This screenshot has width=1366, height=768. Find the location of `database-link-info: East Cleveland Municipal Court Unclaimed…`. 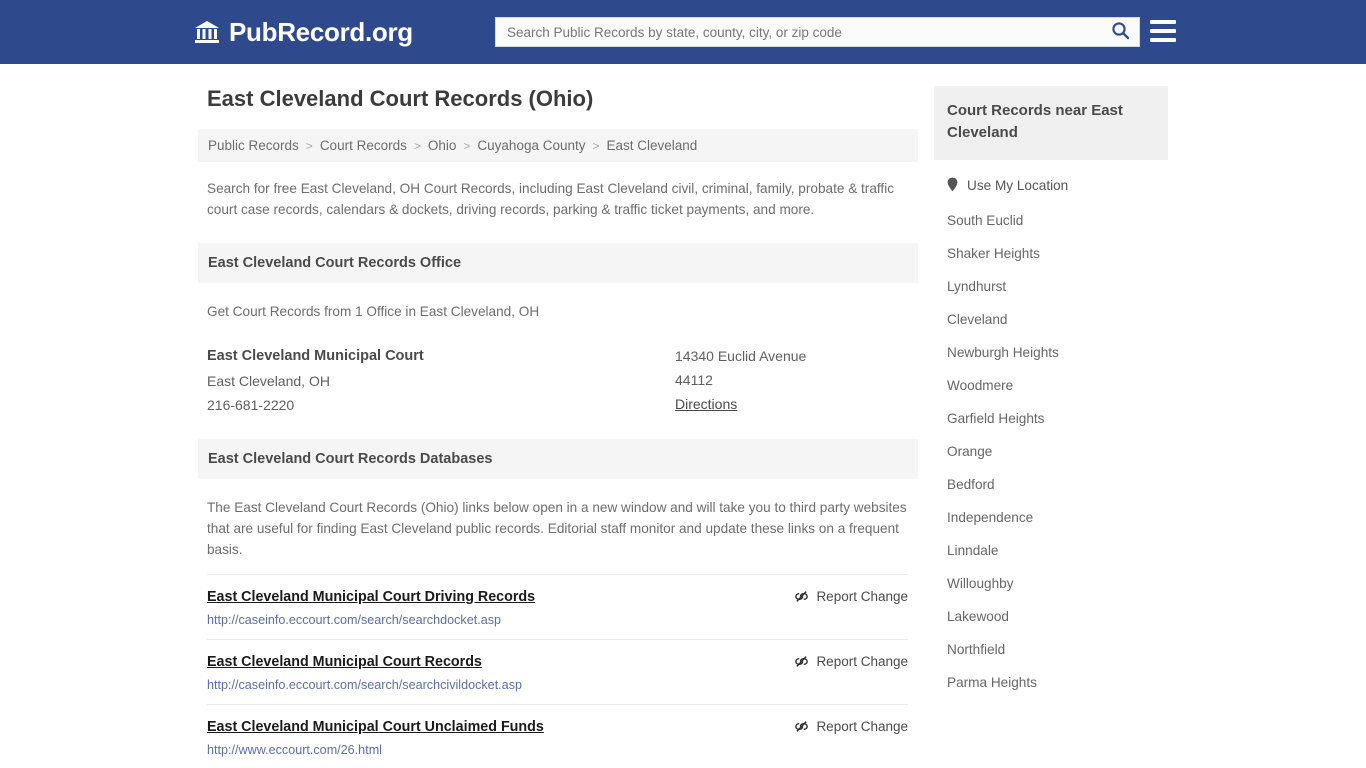

database-link-info: East Cleveland Municipal Court Unclaimed… is located at coordinates (500, 737).